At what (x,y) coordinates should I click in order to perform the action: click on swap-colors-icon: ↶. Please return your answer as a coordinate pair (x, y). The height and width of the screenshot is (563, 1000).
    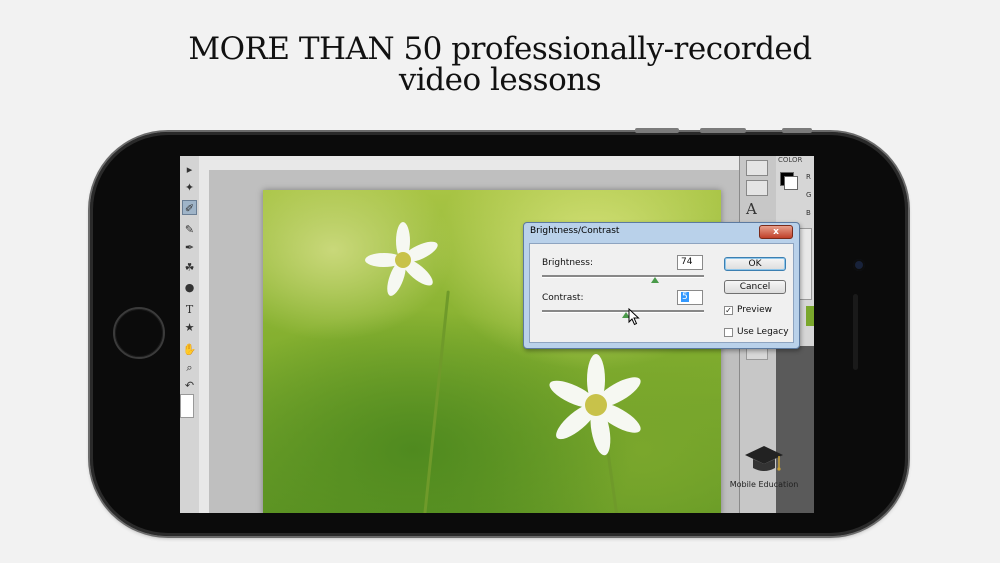
    Looking at the image, I should click on (189, 385).